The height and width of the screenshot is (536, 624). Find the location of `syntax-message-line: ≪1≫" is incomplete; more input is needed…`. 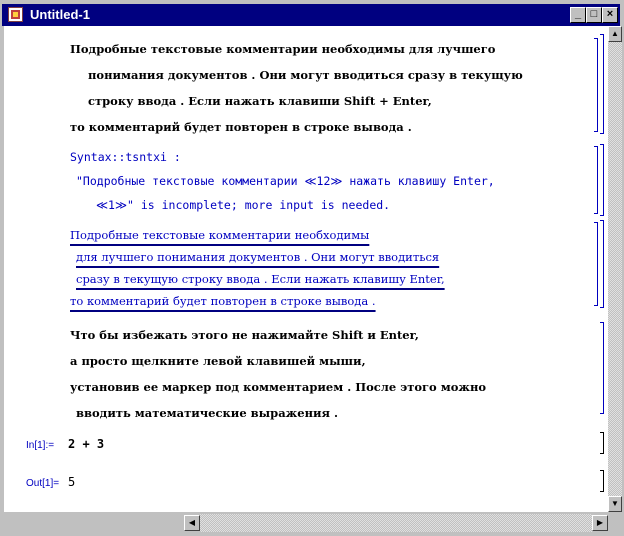

syntax-message-line: ≪1≫" is incomplete; more input is needed… is located at coordinates (243, 205).